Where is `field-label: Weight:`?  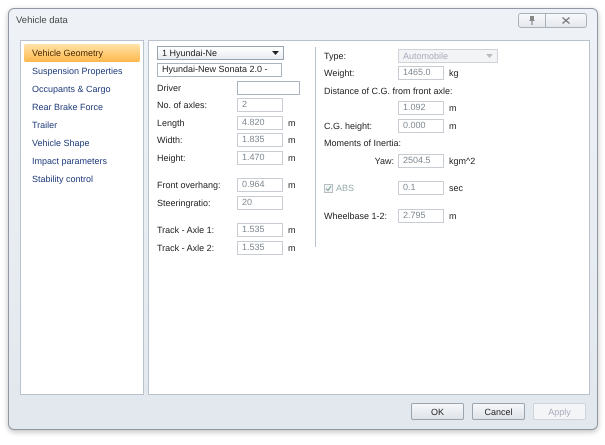
field-label: Weight: is located at coordinates (340, 73).